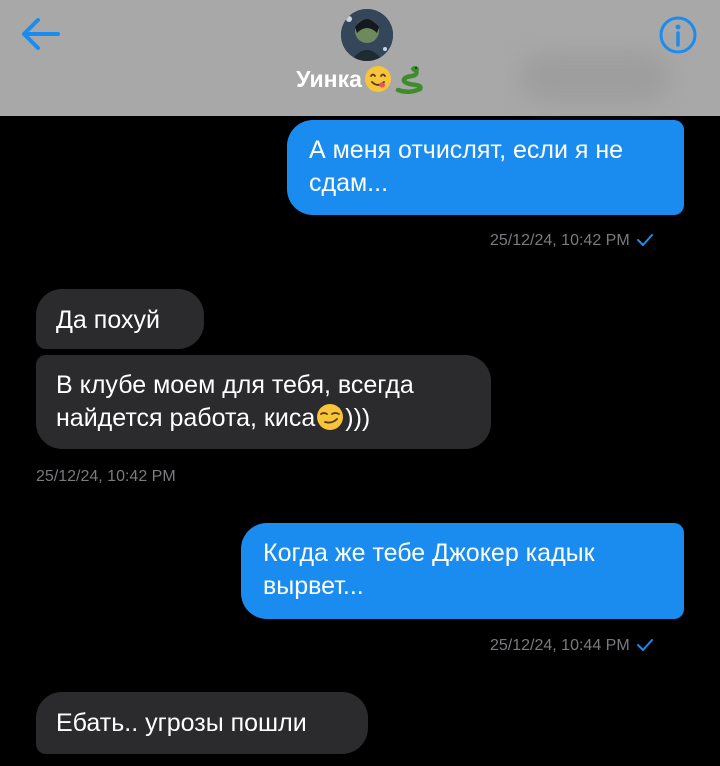 This screenshot has width=720, height=766. Describe the element at coordinates (181, 723) in the screenshot. I see `message-text: Ебать.. угрозы пошли` at that location.